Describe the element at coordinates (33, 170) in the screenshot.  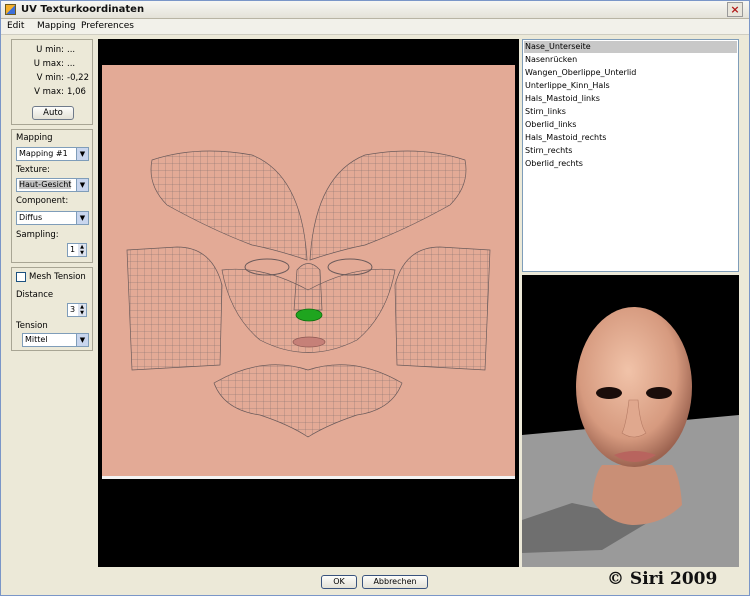
I see `texture-label: Texture:` at that location.